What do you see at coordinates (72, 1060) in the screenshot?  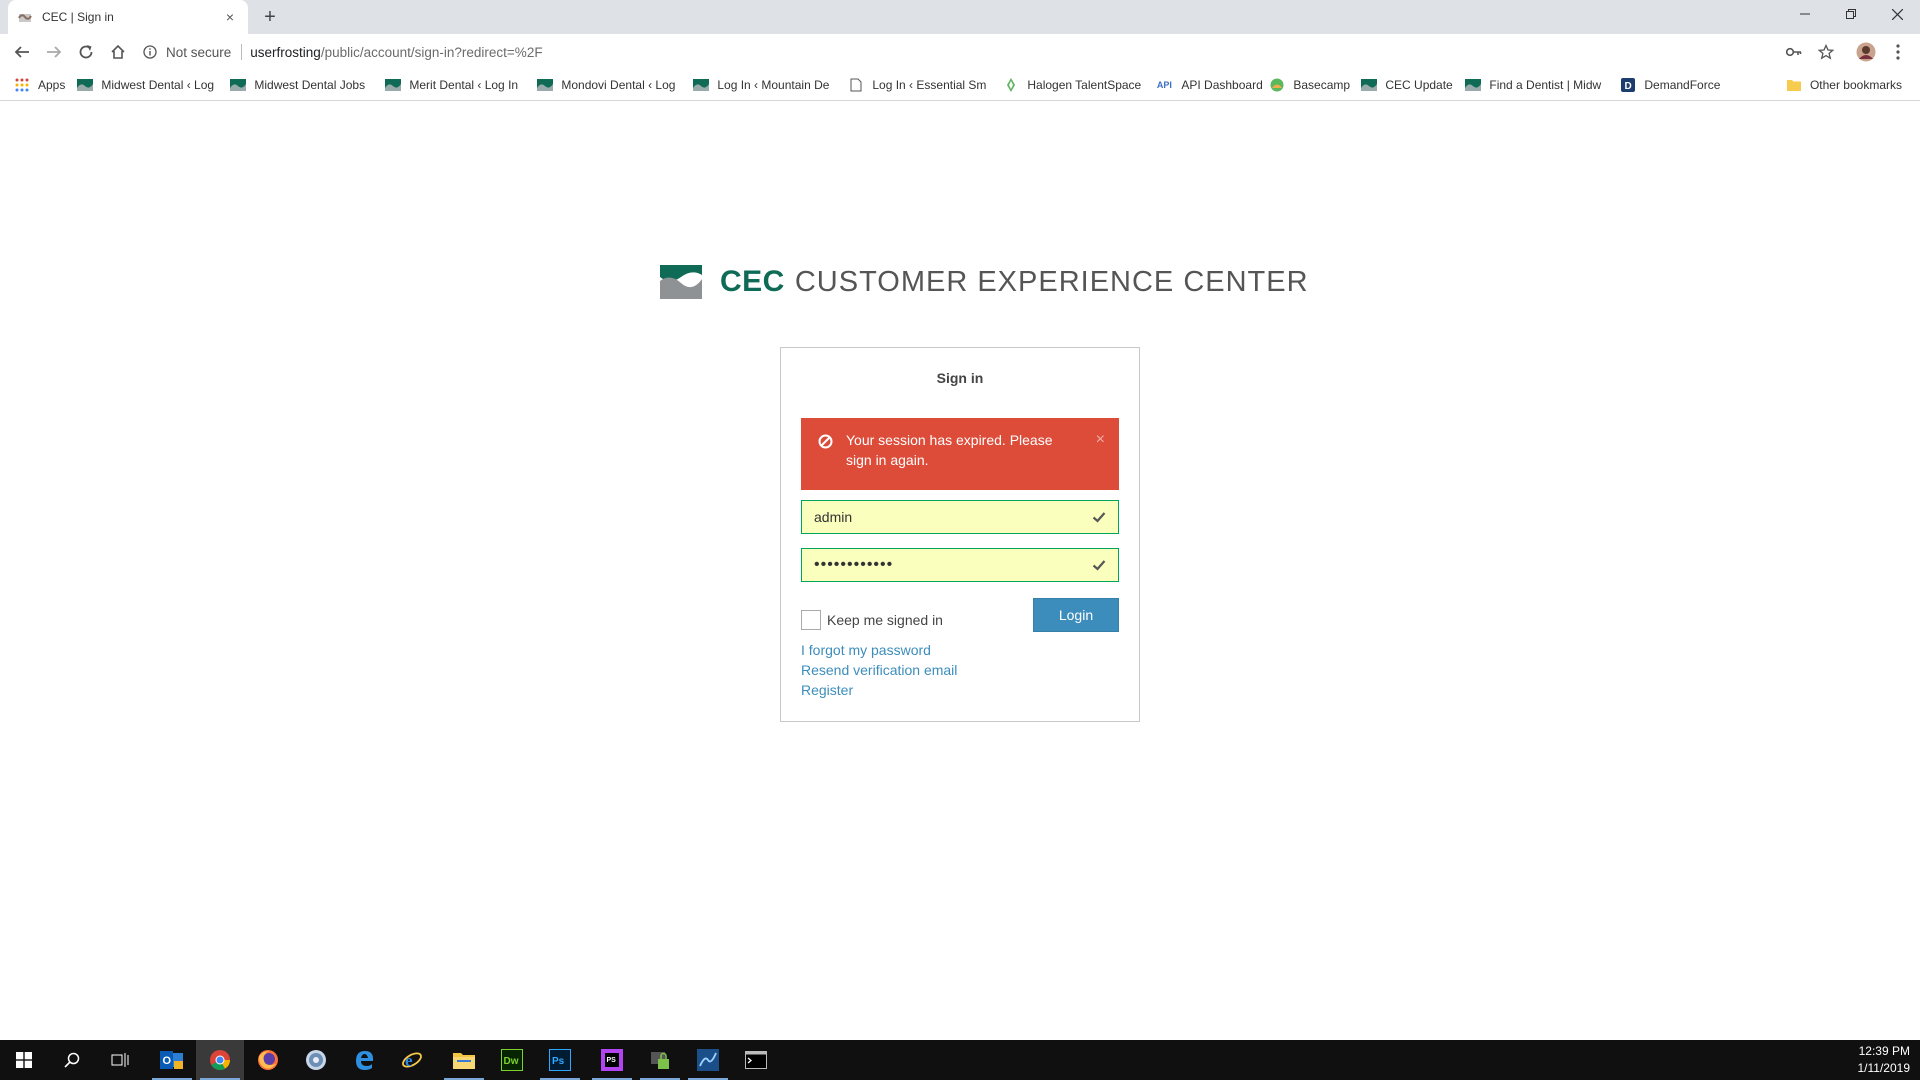 I see `search-icon` at bounding box center [72, 1060].